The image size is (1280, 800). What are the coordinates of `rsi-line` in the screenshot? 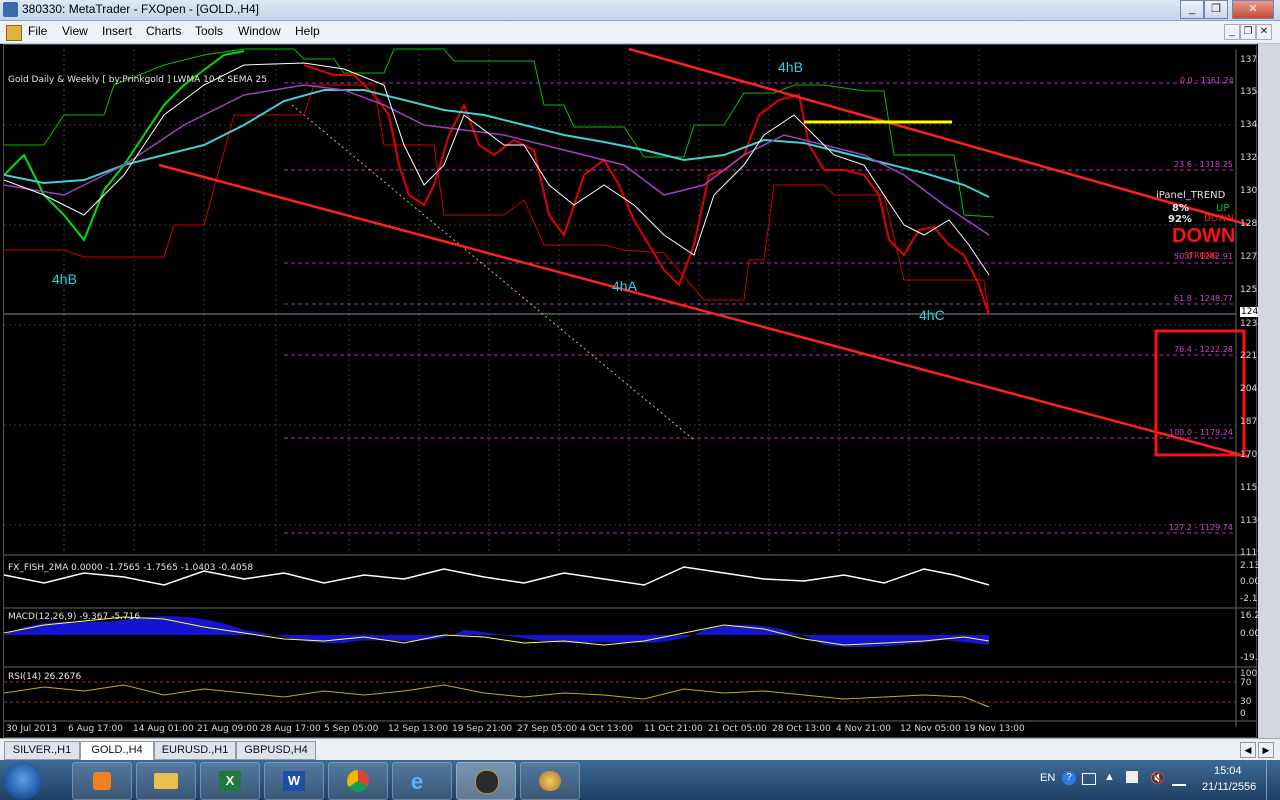 It's located at (497, 696).